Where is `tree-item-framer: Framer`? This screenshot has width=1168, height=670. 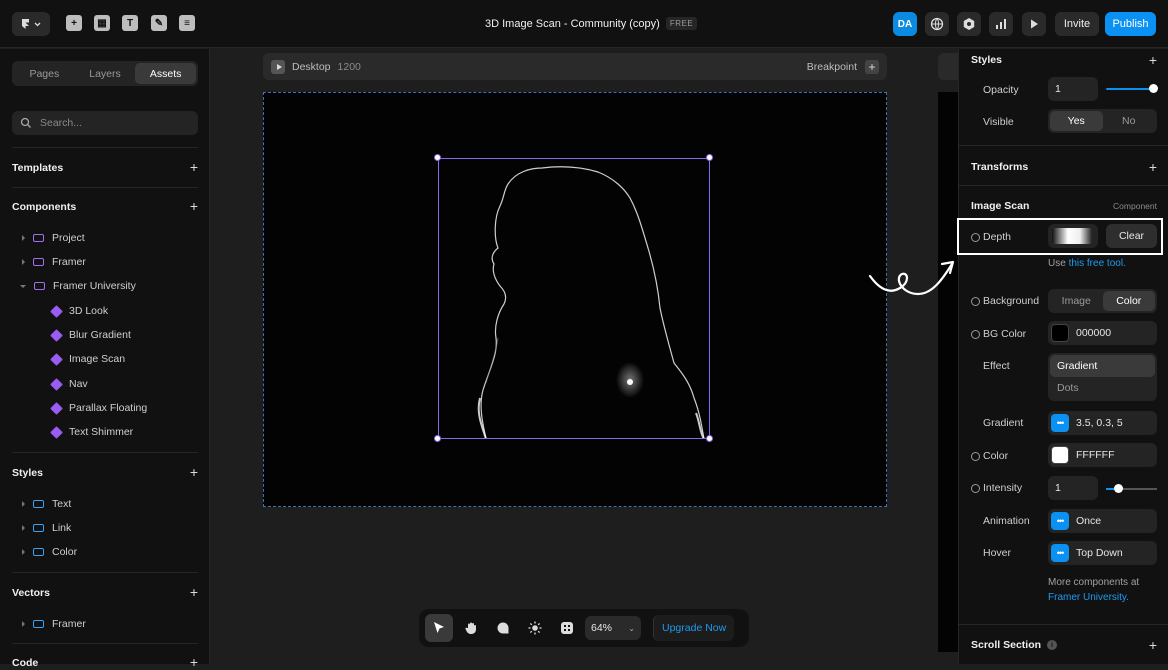
tree-item-framer: Framer is located at coordinates (54, 262).